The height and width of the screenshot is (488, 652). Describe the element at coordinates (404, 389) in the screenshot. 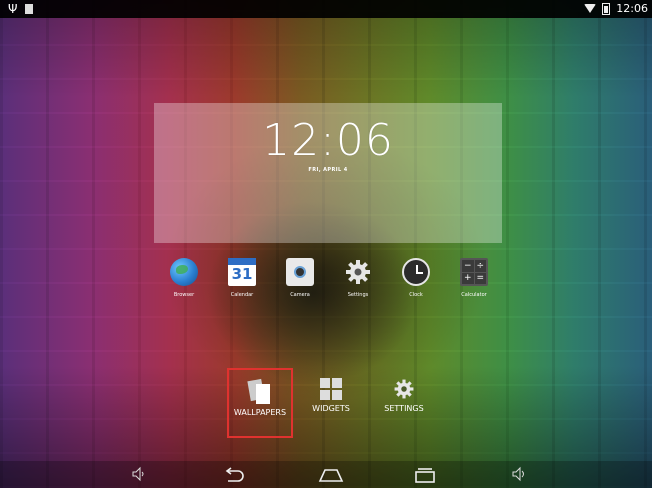

I see `settings-gear-icon` at that location.